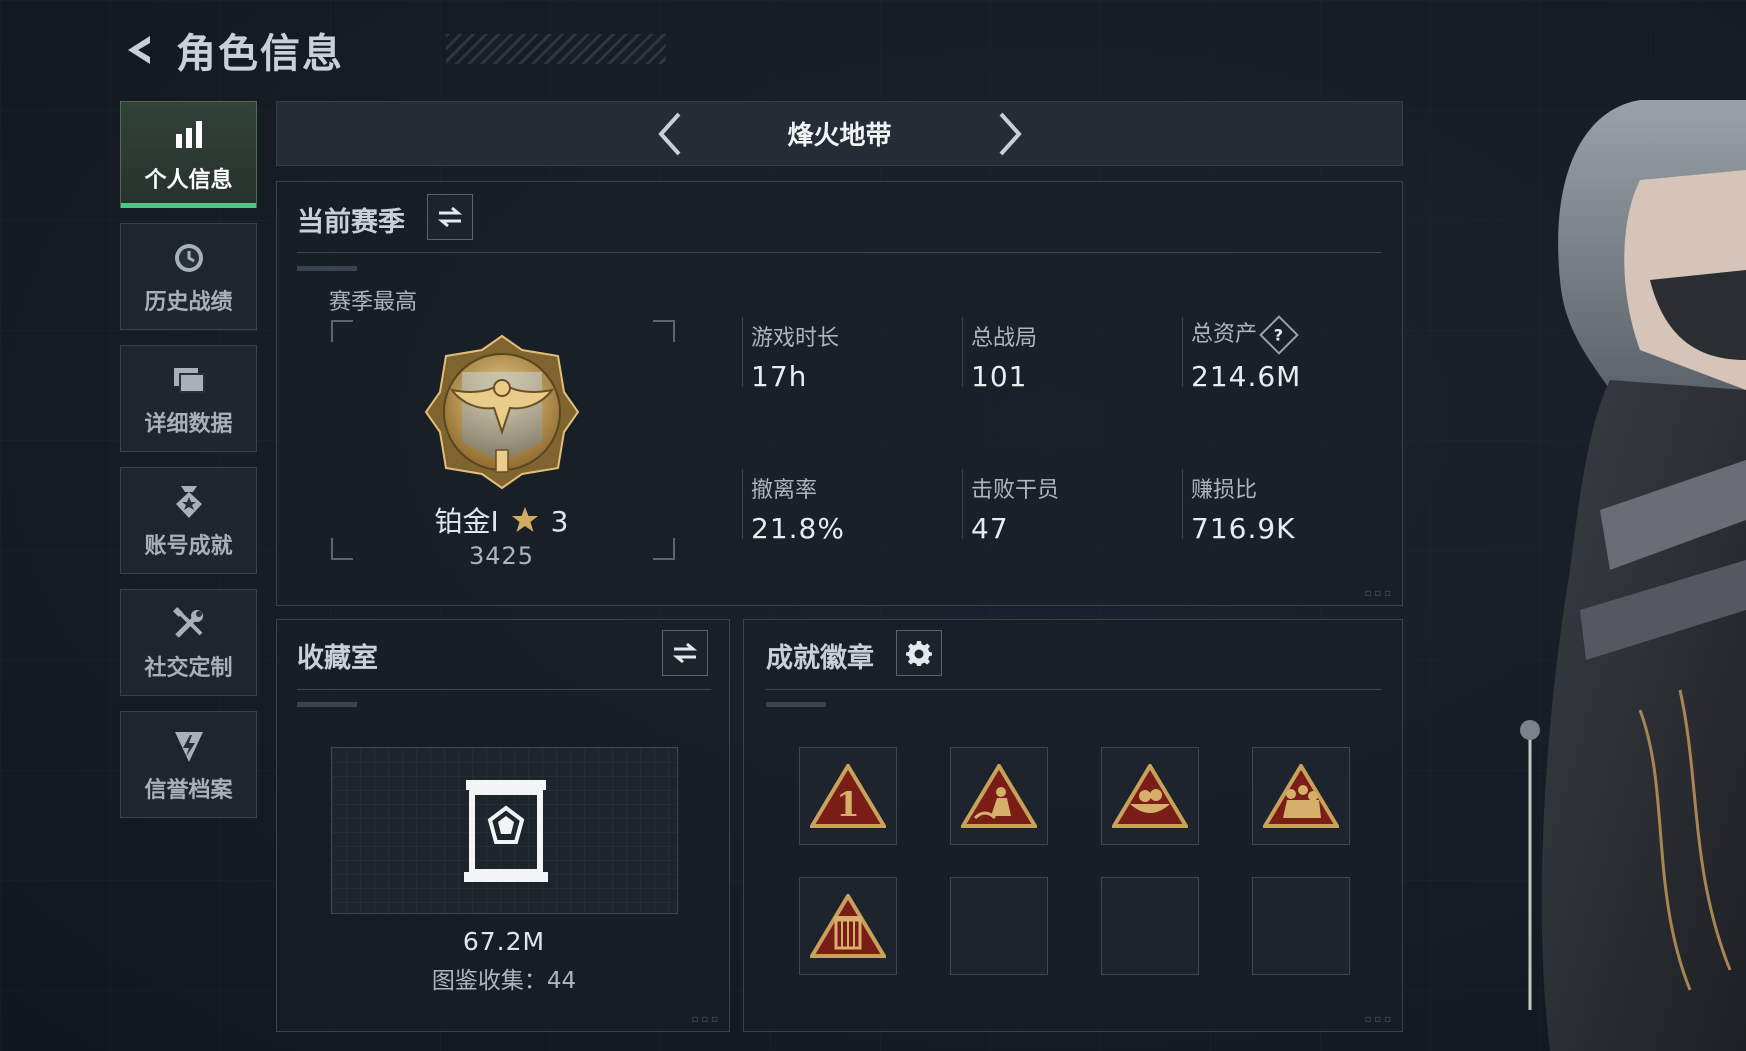  What do you see at coordinates (188, 424) in the screenshot?
I see `sidebar-item-label: 详细数据` at bounding box center [188, 424].